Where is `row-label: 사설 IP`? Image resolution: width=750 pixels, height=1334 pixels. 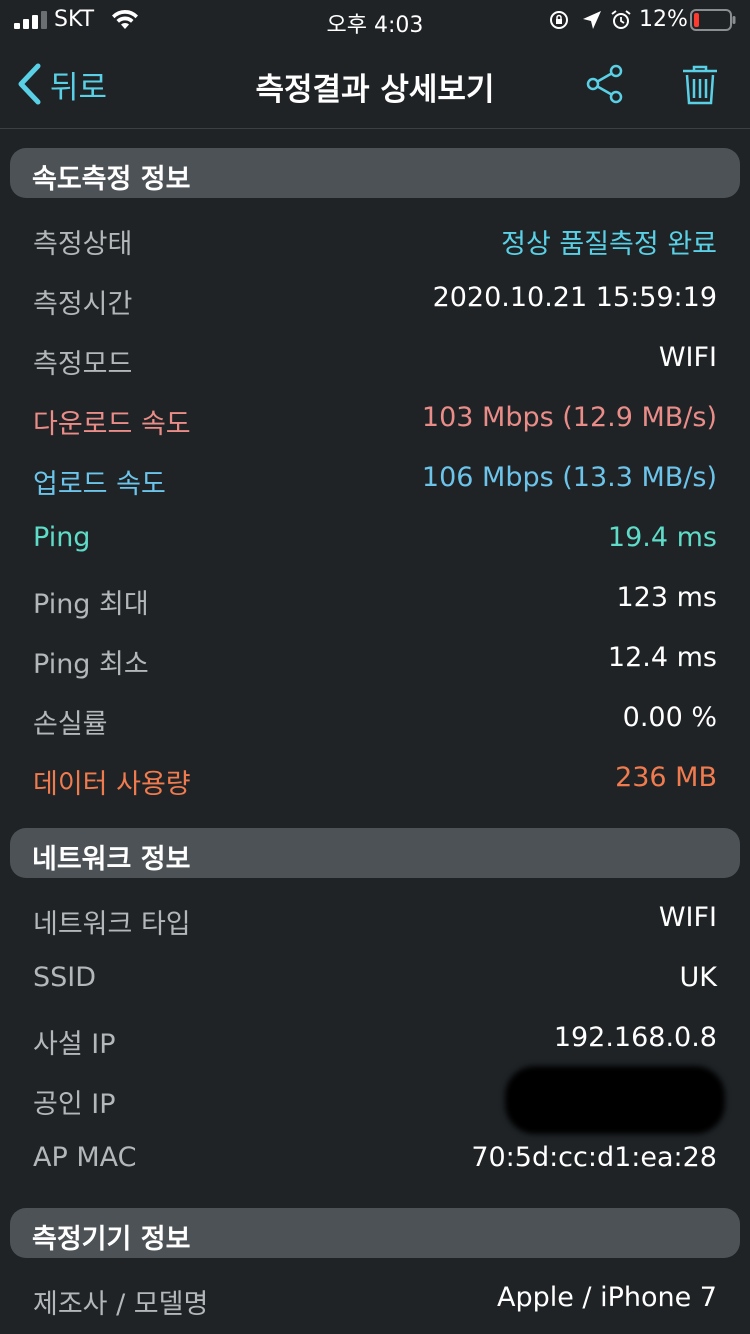
row-label: 사설 IP is located at coordinates (74, 1044).